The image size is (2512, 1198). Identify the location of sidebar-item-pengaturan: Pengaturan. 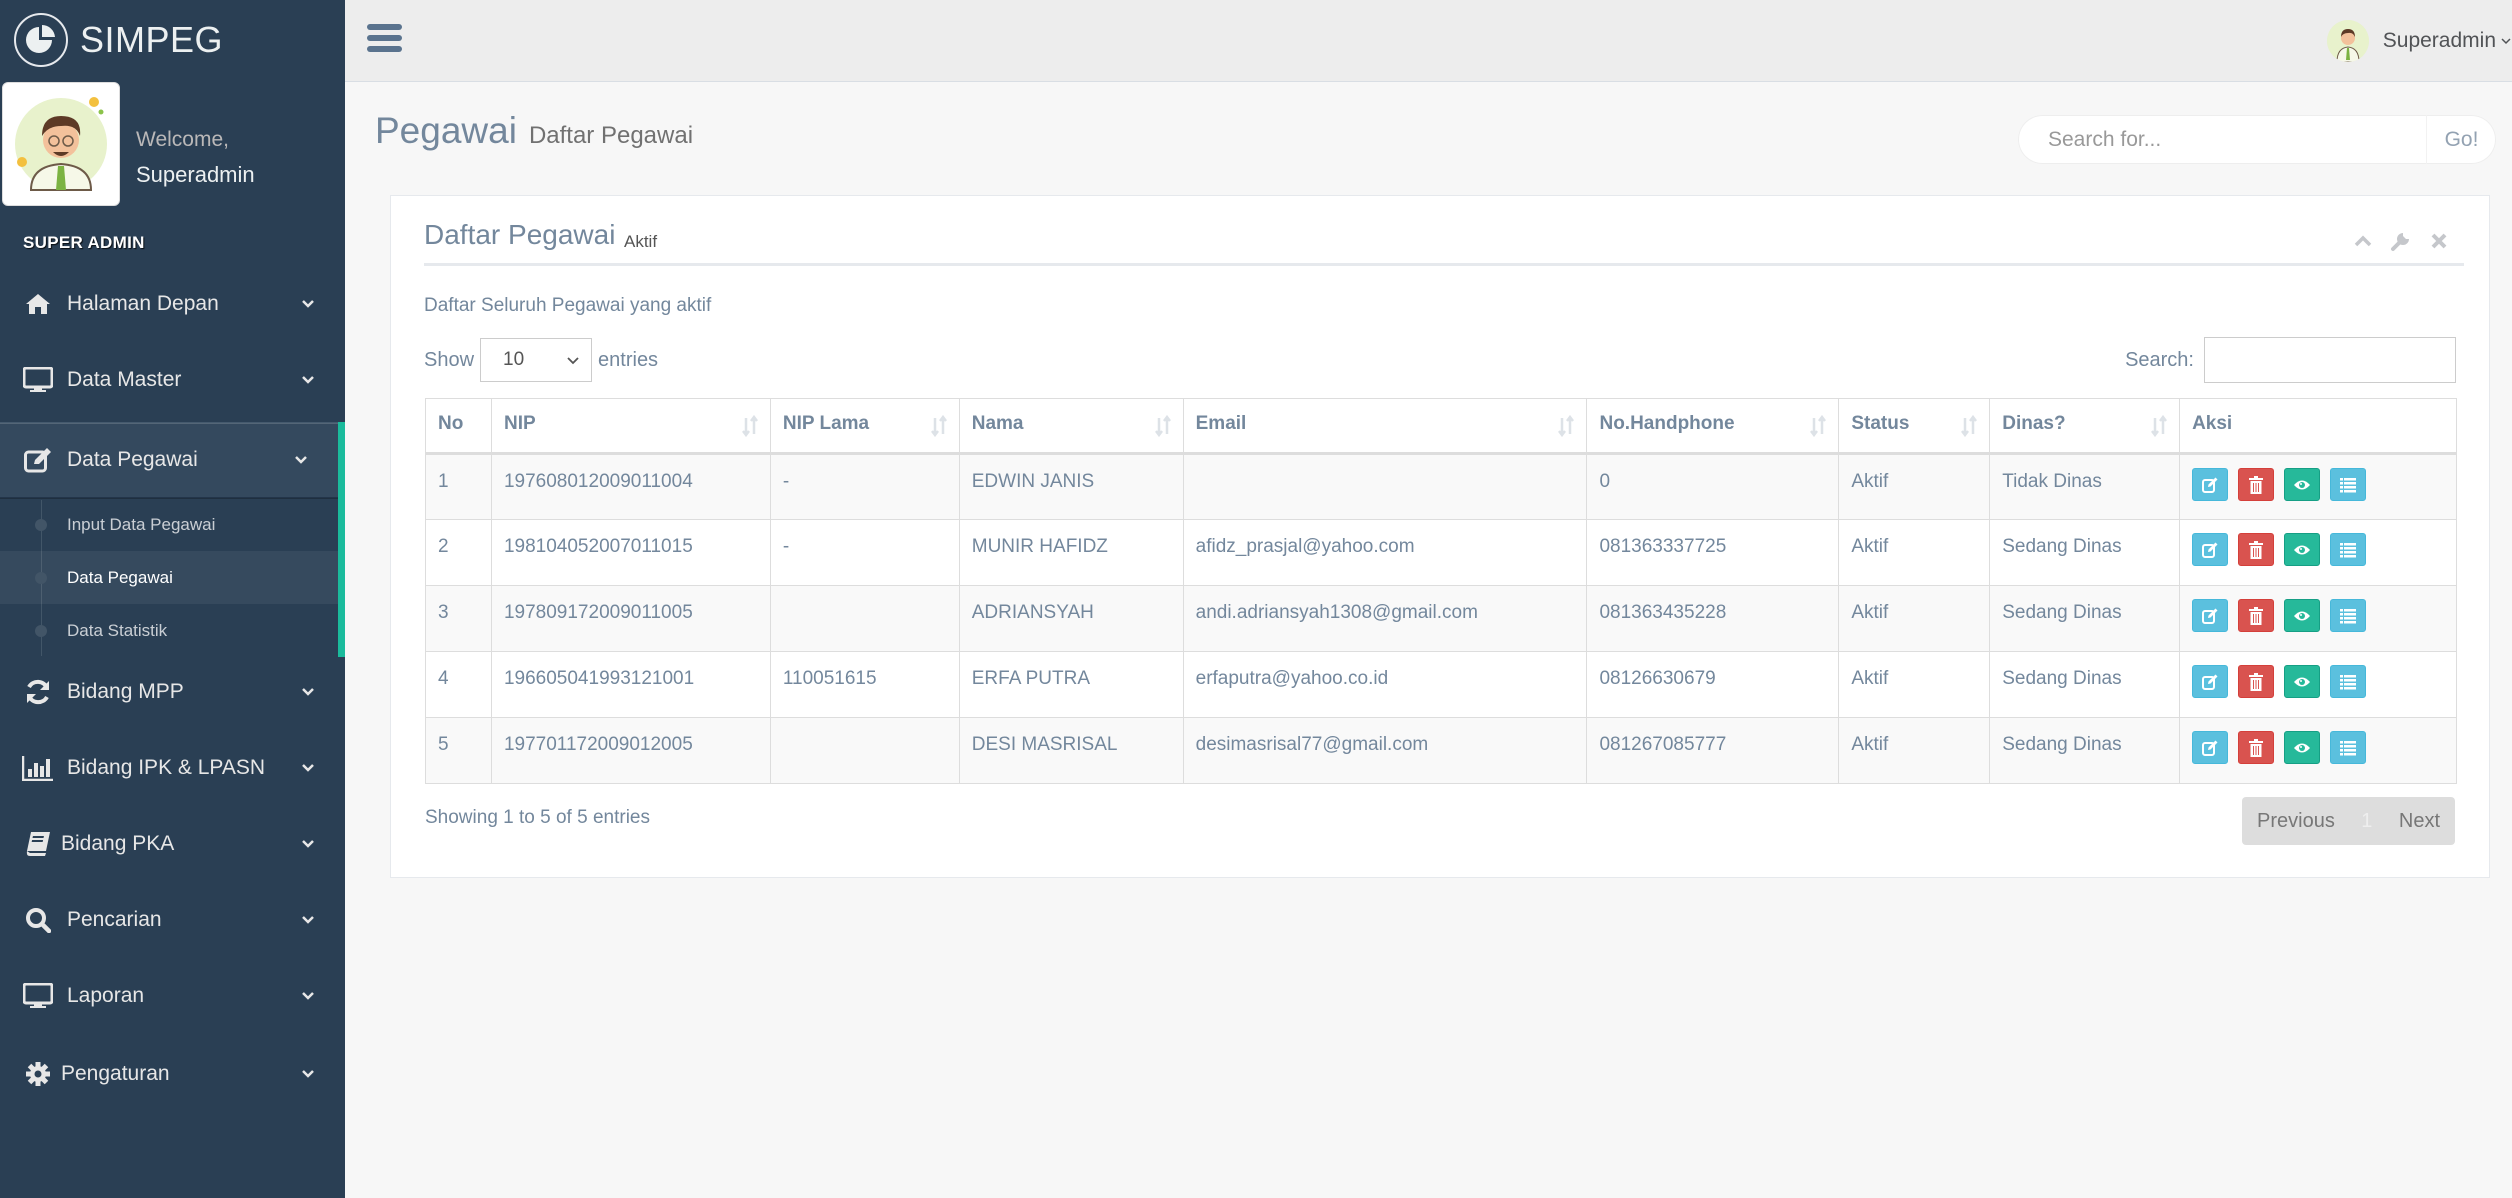
(172, 1074).